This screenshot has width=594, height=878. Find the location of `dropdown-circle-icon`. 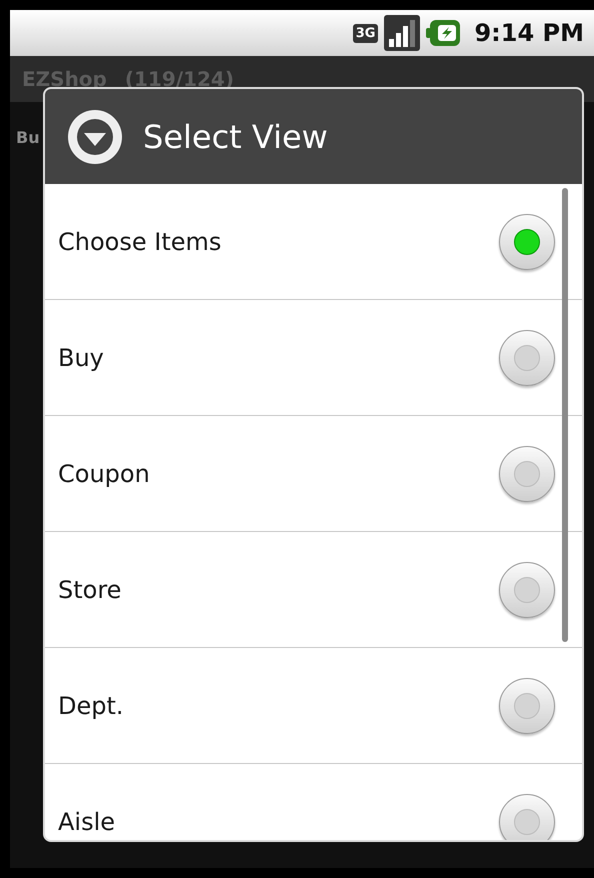

dropdown-circle-icon is located at coordinates (95, 136).